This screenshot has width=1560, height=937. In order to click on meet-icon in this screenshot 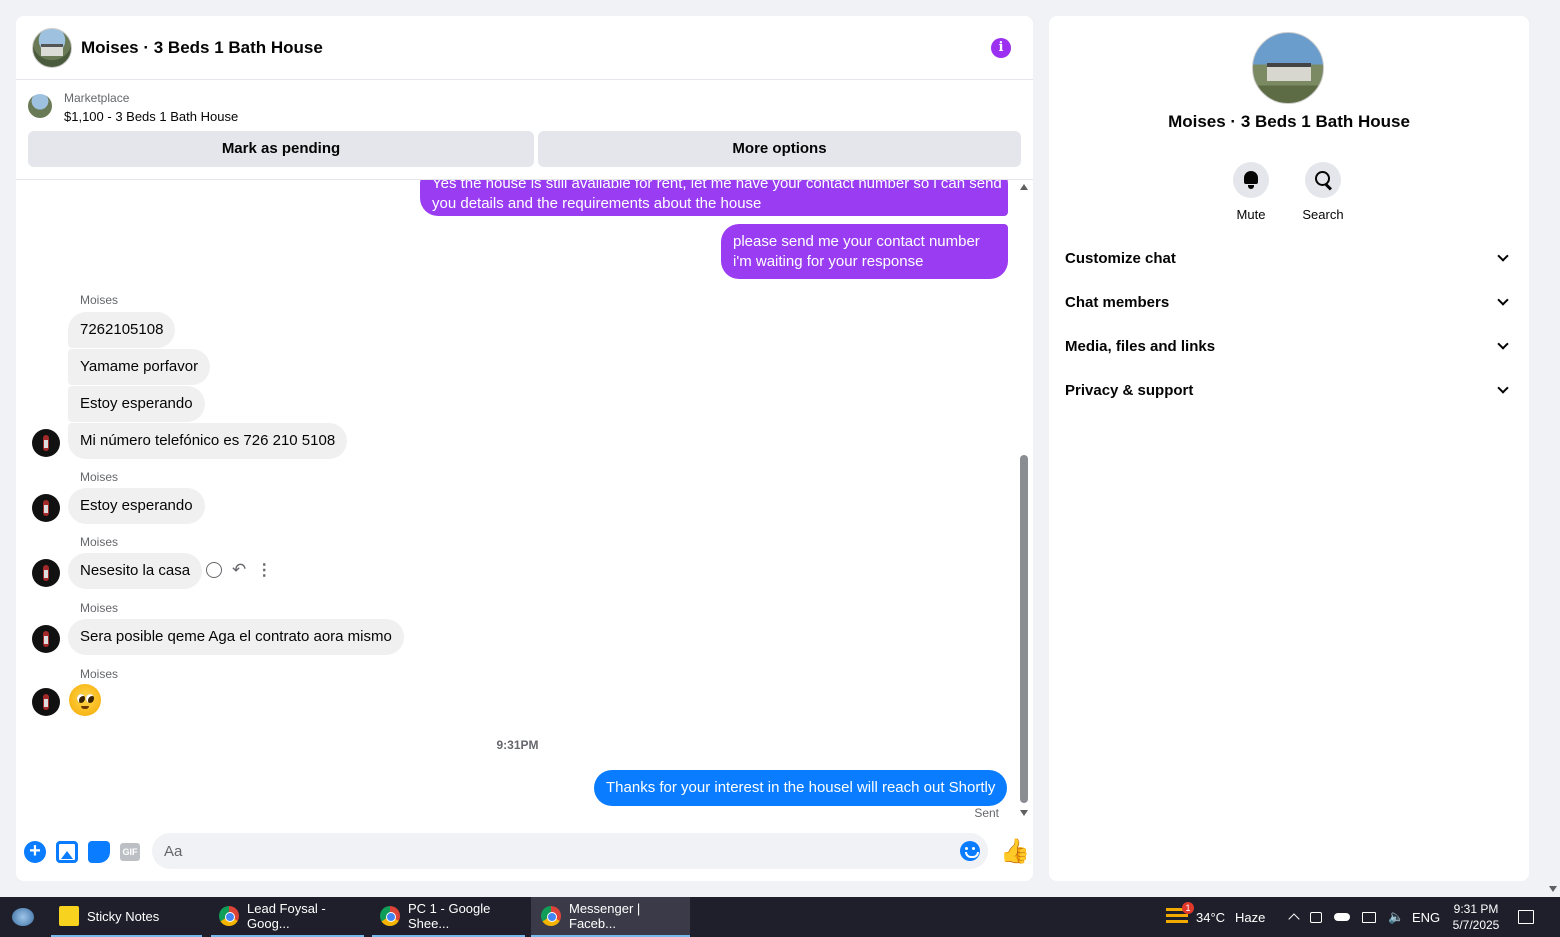, I will do `click(1316, 917)`.